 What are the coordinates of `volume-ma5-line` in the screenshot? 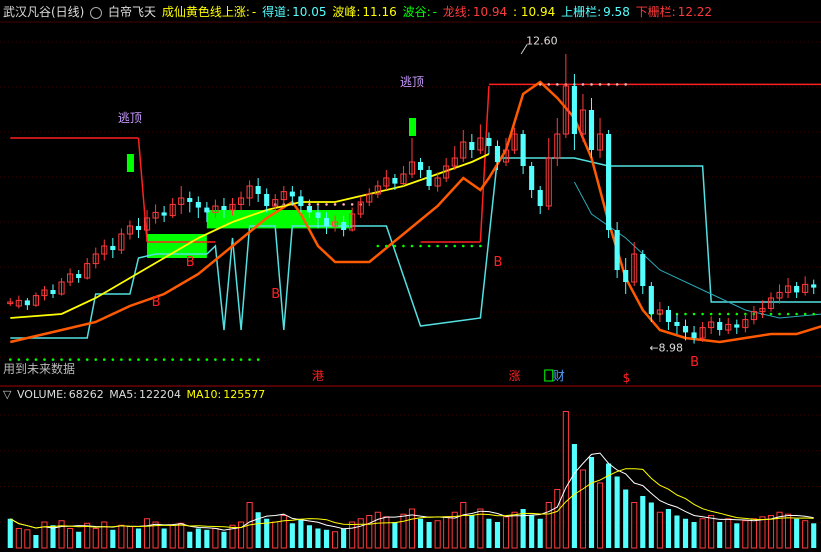 It's located at (412, 491).